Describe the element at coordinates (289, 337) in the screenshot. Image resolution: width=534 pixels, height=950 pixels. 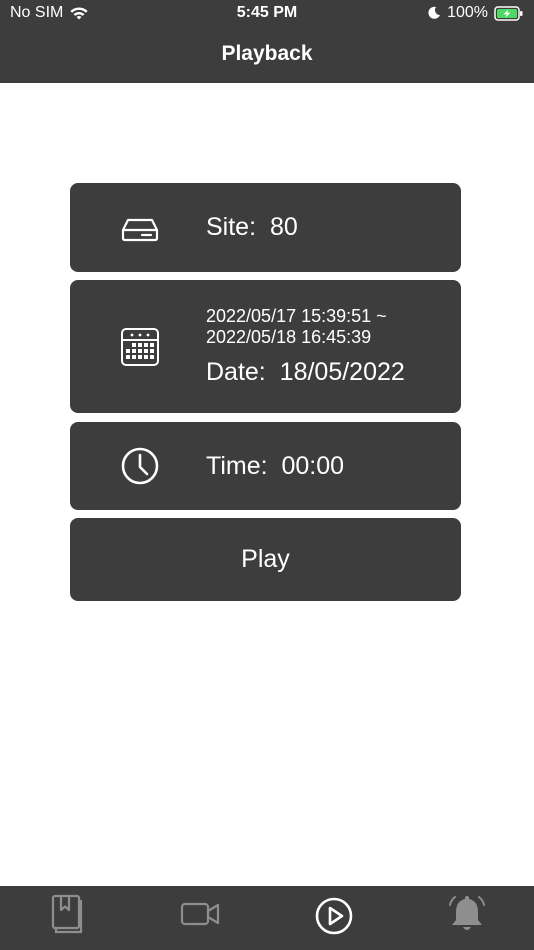
I see `range-end: 2022/05/18 16:45:39` at that location.